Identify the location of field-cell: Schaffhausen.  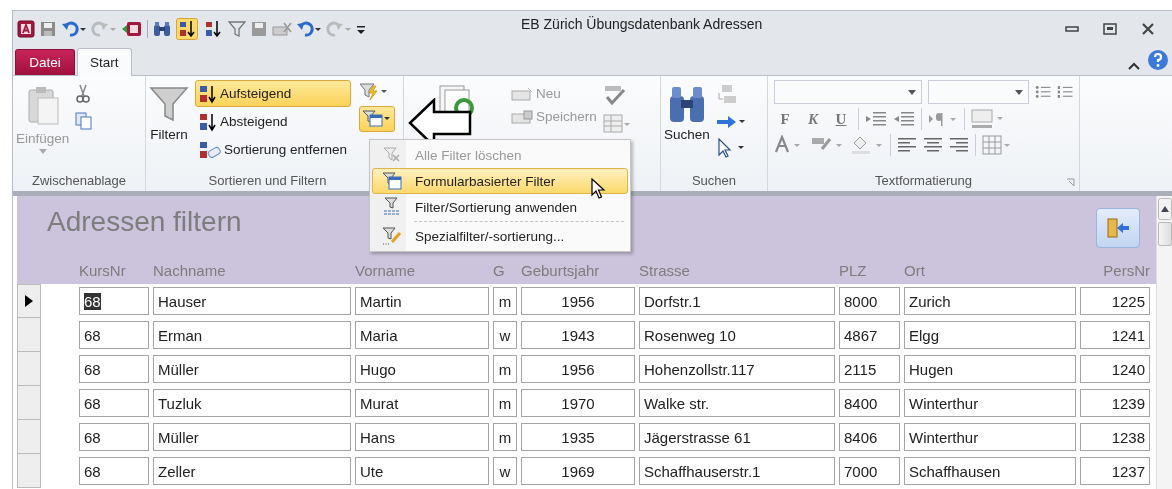
(990, 471).